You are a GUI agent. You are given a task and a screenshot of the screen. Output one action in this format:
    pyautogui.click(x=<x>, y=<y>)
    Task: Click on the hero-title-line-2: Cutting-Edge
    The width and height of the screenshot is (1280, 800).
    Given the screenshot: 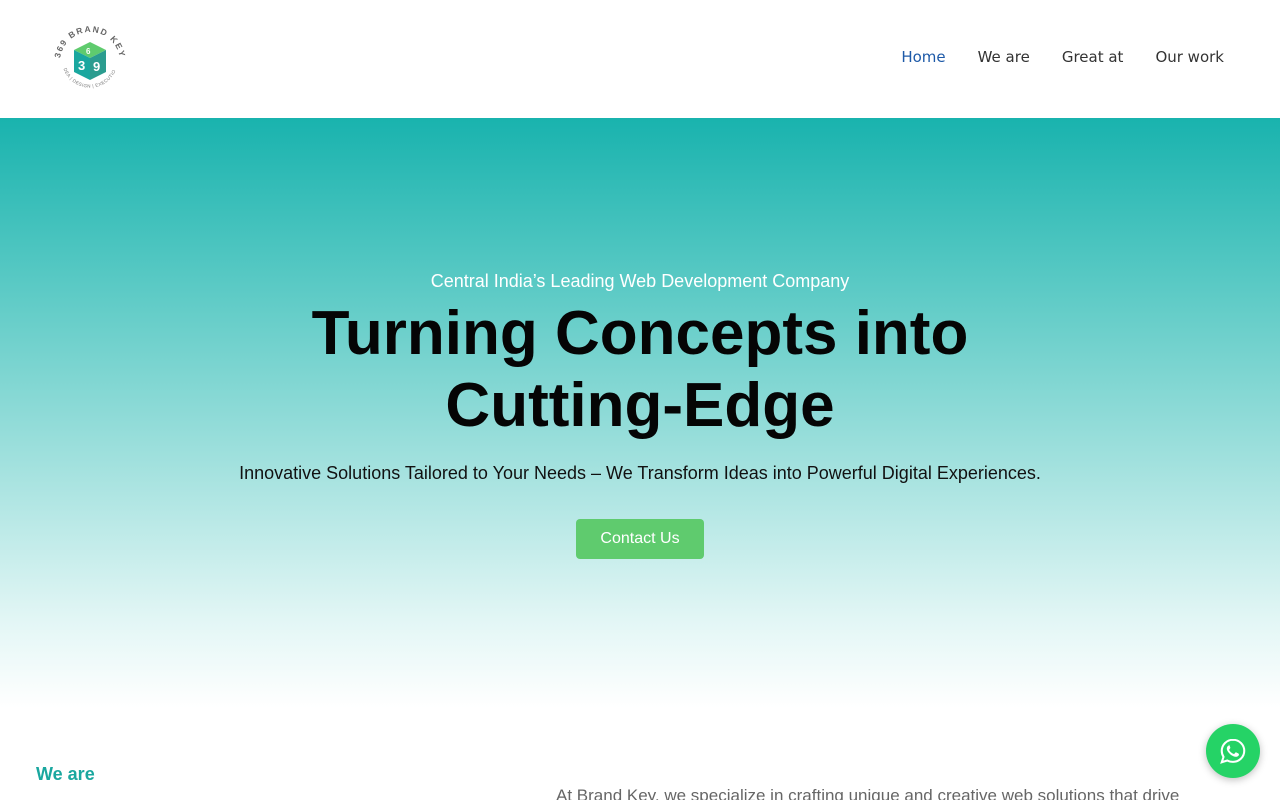 What is the action you would take?
    pyautogui.click(x=640, y=405)
    